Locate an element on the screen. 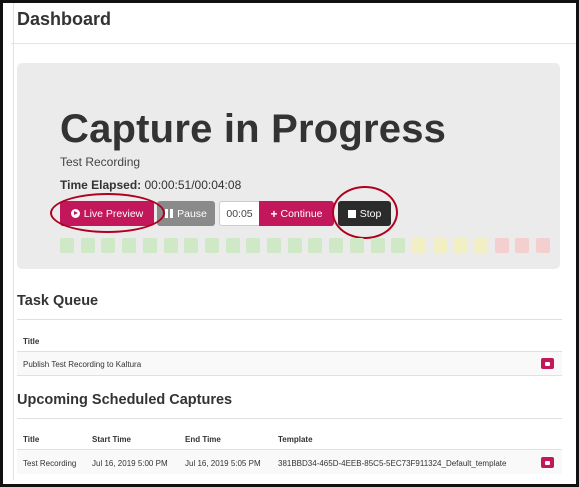 Image resolution: width=579 pixels, height=487 pixels. page-title: Dashboard is located at coordinates (64, 19).